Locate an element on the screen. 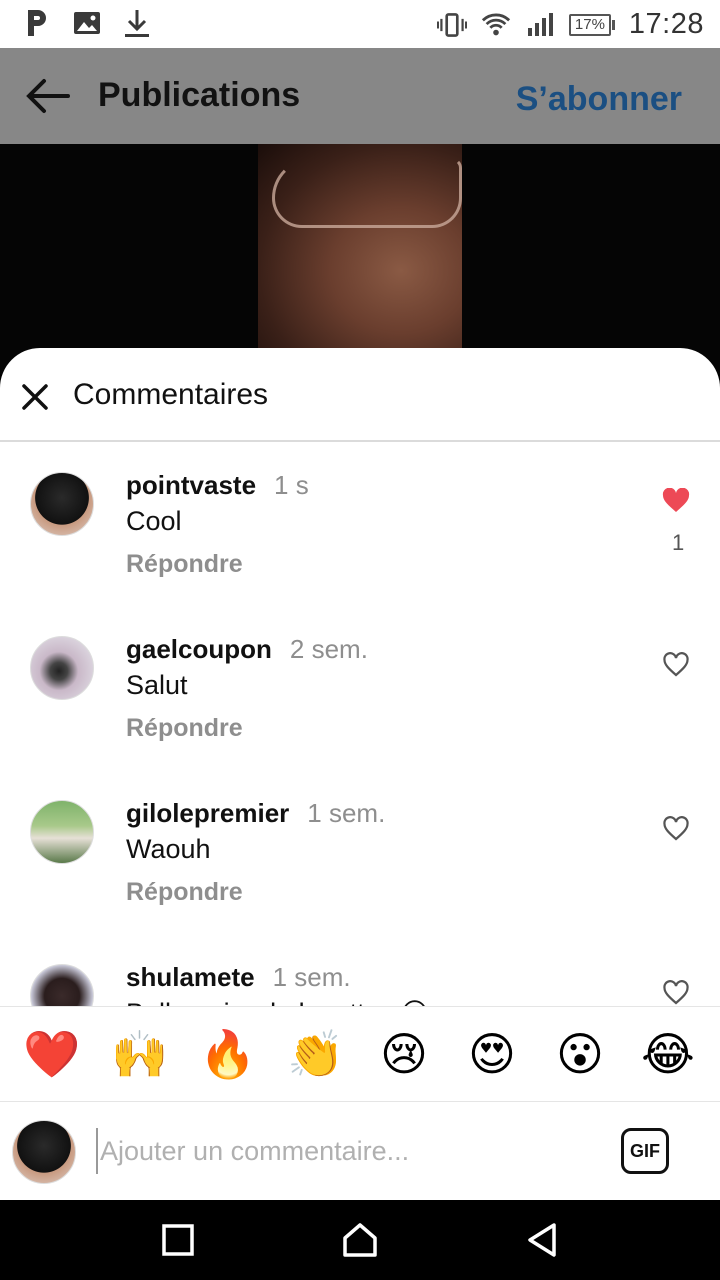  status-bar-right: 17% 17:28 is located at coordinates (570, 24).